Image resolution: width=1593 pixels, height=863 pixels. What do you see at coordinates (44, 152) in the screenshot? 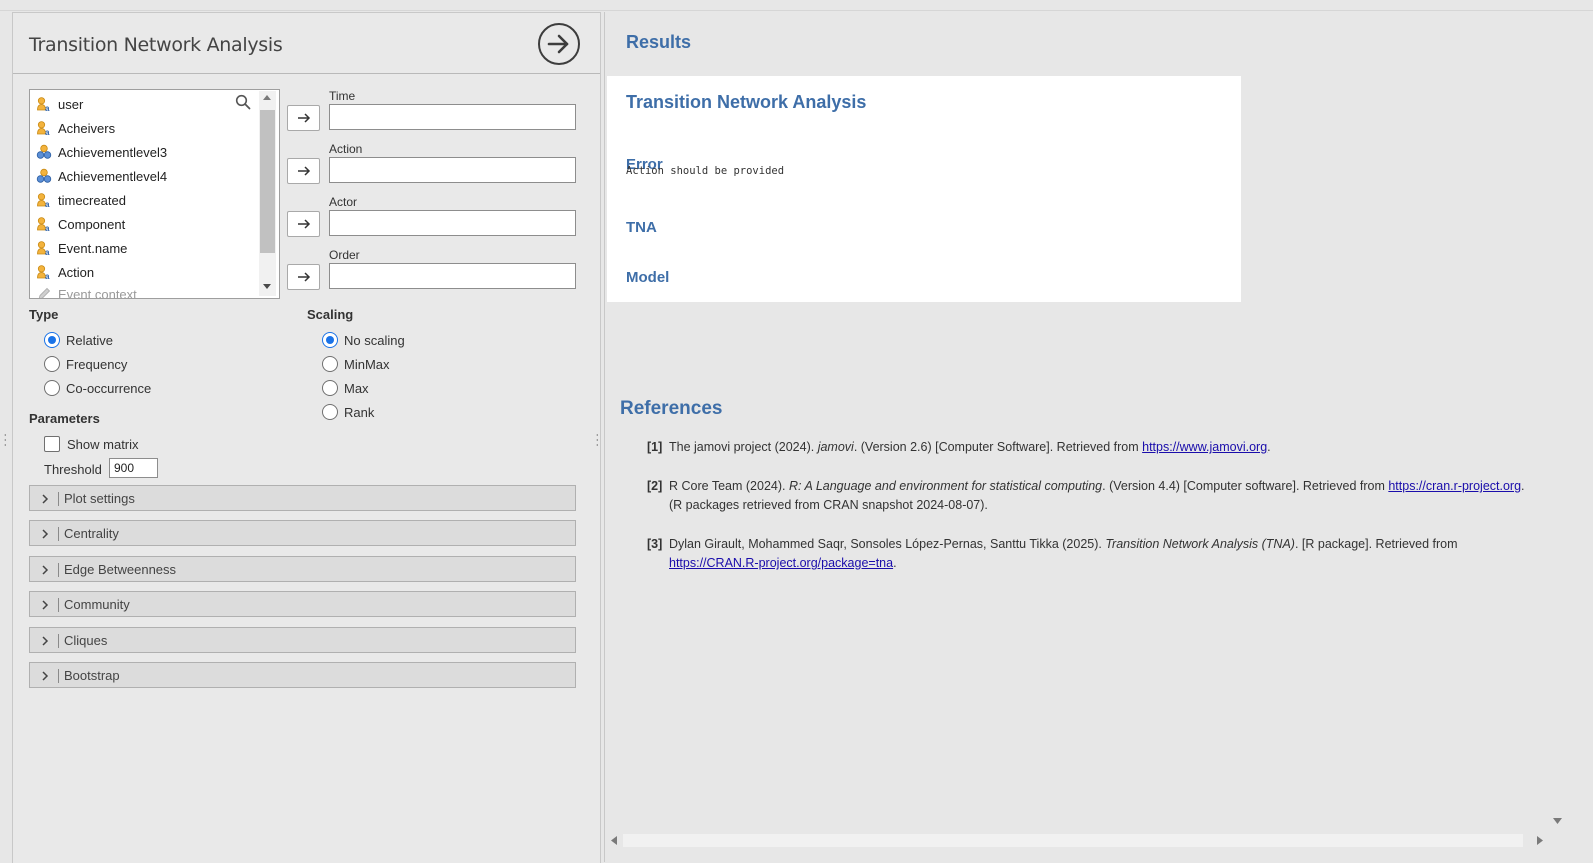
I see `nominal-group-variable-icon` at bounding box center [44, 152].